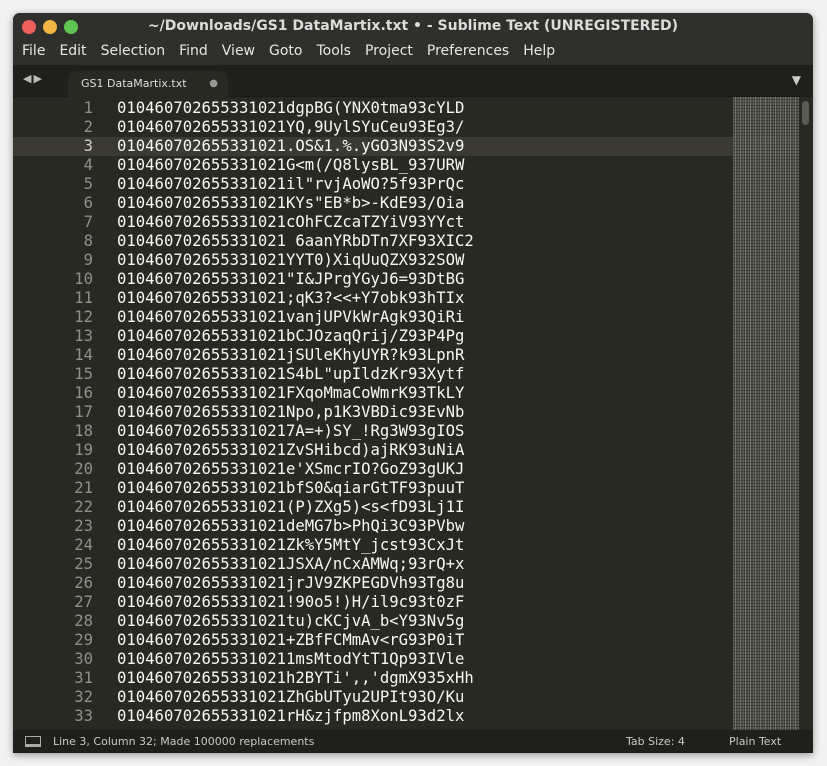  I want to click on line-number: 10, so click(83, 279).